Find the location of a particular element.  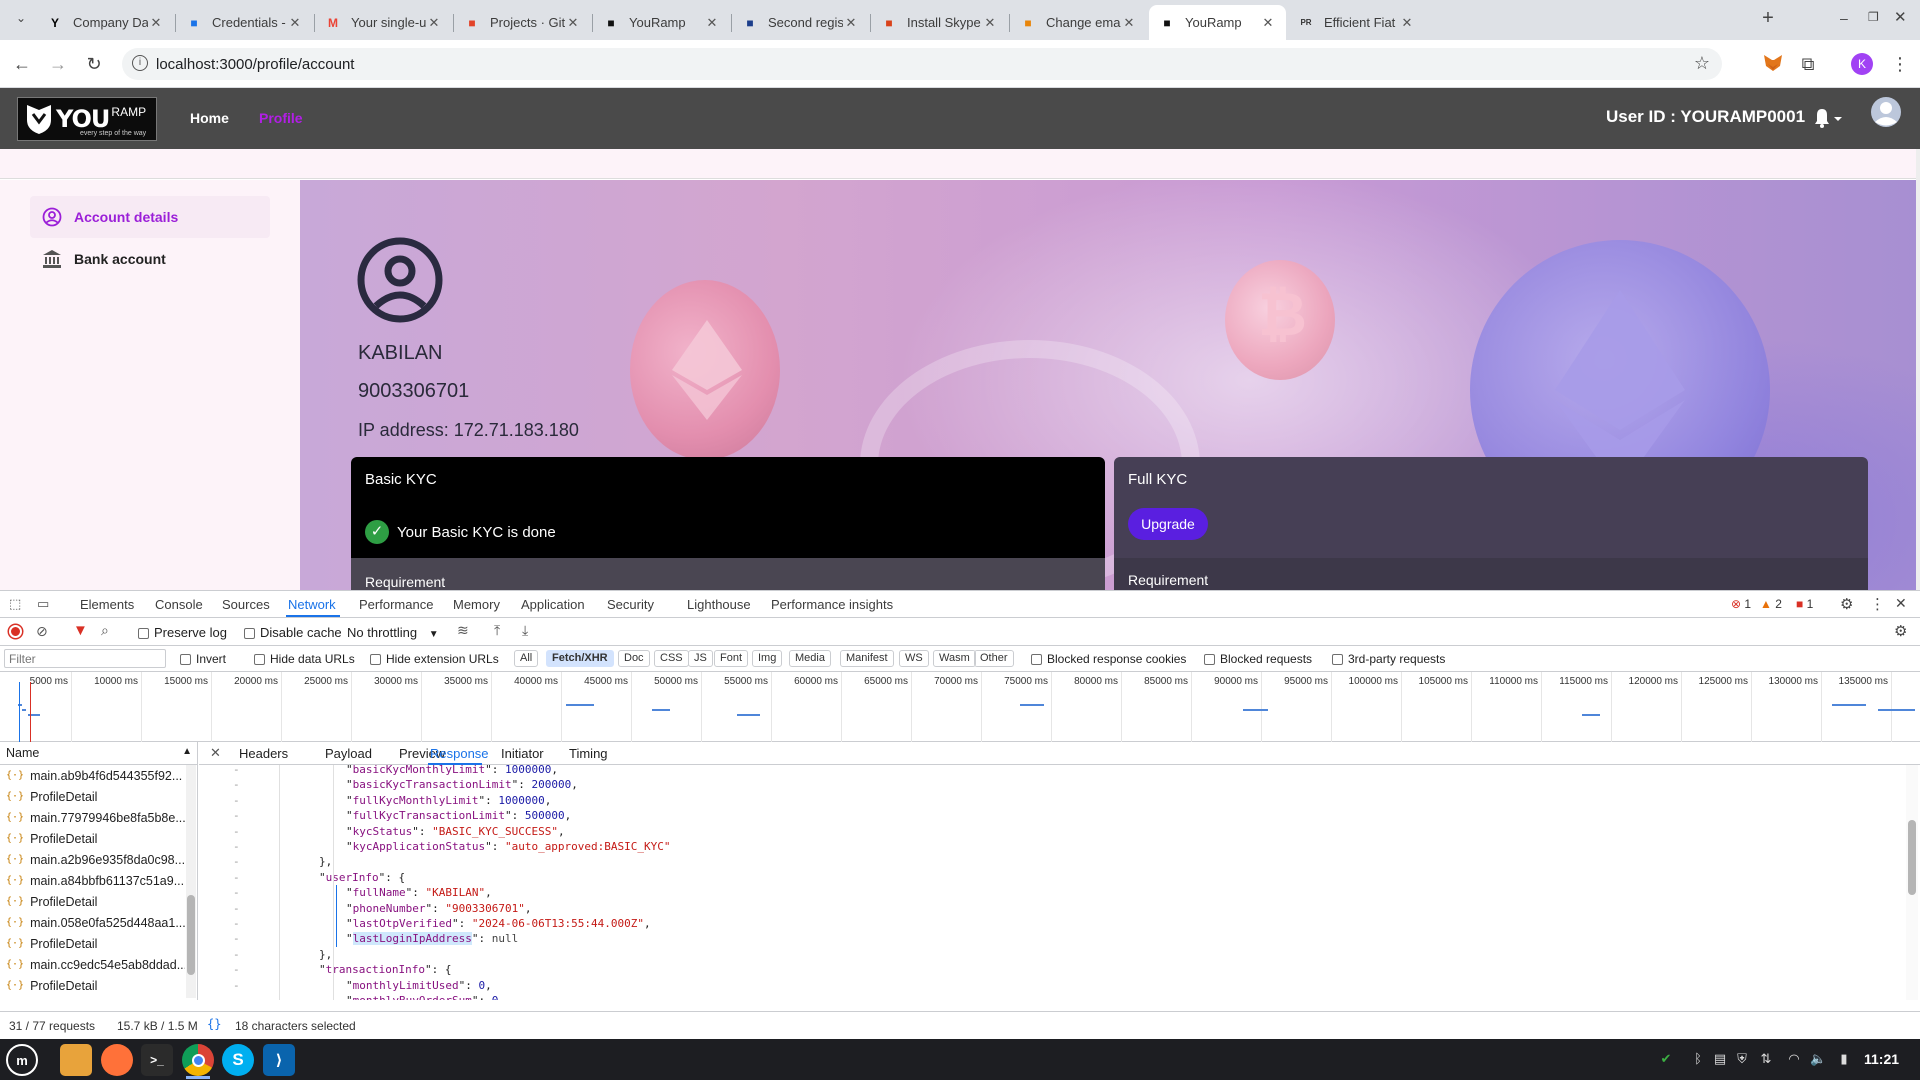

type-filter-button: Other is located at coordinates (994, 658).